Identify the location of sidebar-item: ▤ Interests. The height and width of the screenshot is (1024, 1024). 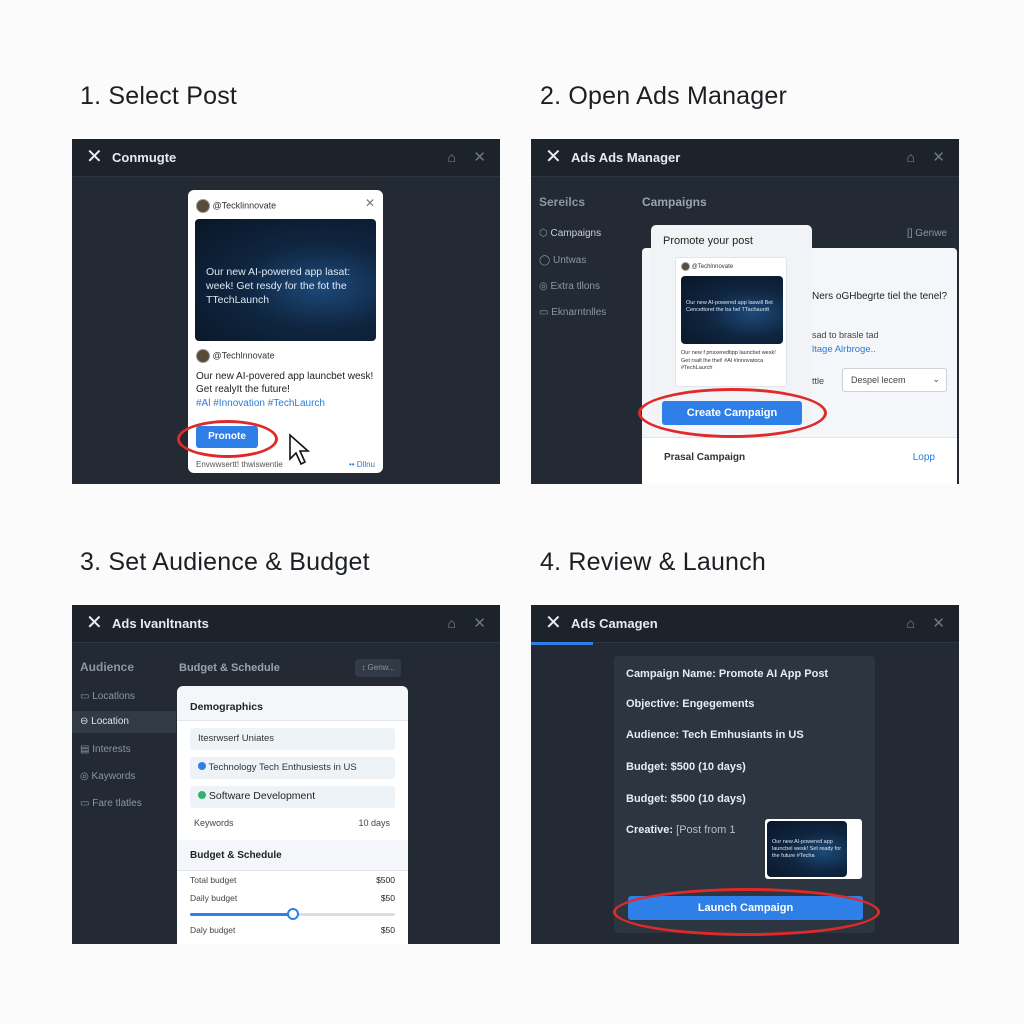
(105, 749).